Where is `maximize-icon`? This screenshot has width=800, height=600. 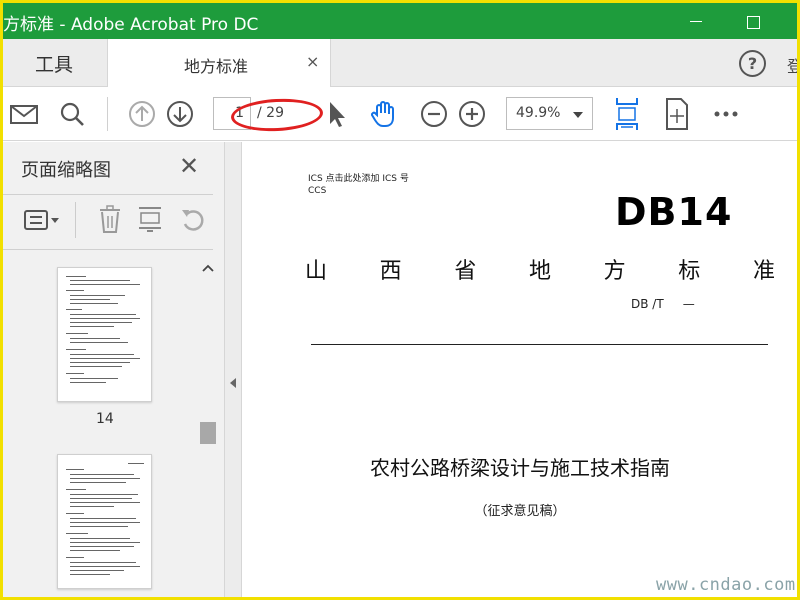
maximize-icon is located at coordinates (753, 21).